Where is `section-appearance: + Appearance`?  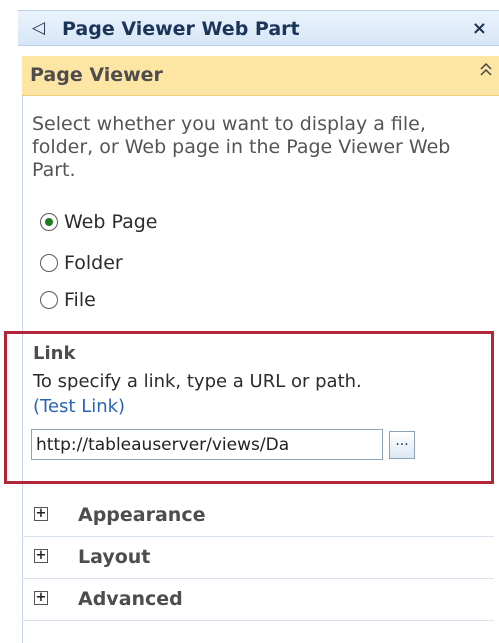
section-appearance: + Appearance is located at coordinates (258, 517).